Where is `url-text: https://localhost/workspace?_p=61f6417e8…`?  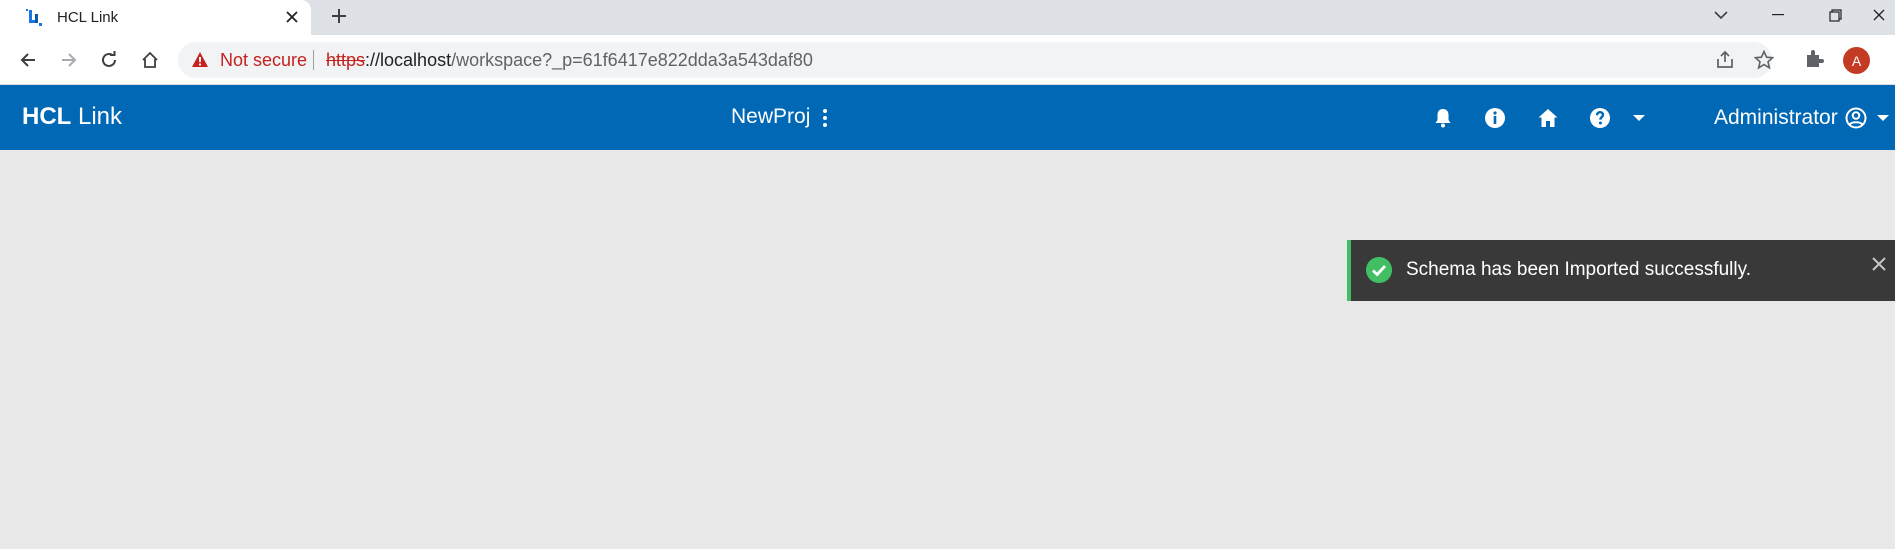 url-text: https://localhost/workspace?_p=61f6417e8… is located at coordinates (569, 60).